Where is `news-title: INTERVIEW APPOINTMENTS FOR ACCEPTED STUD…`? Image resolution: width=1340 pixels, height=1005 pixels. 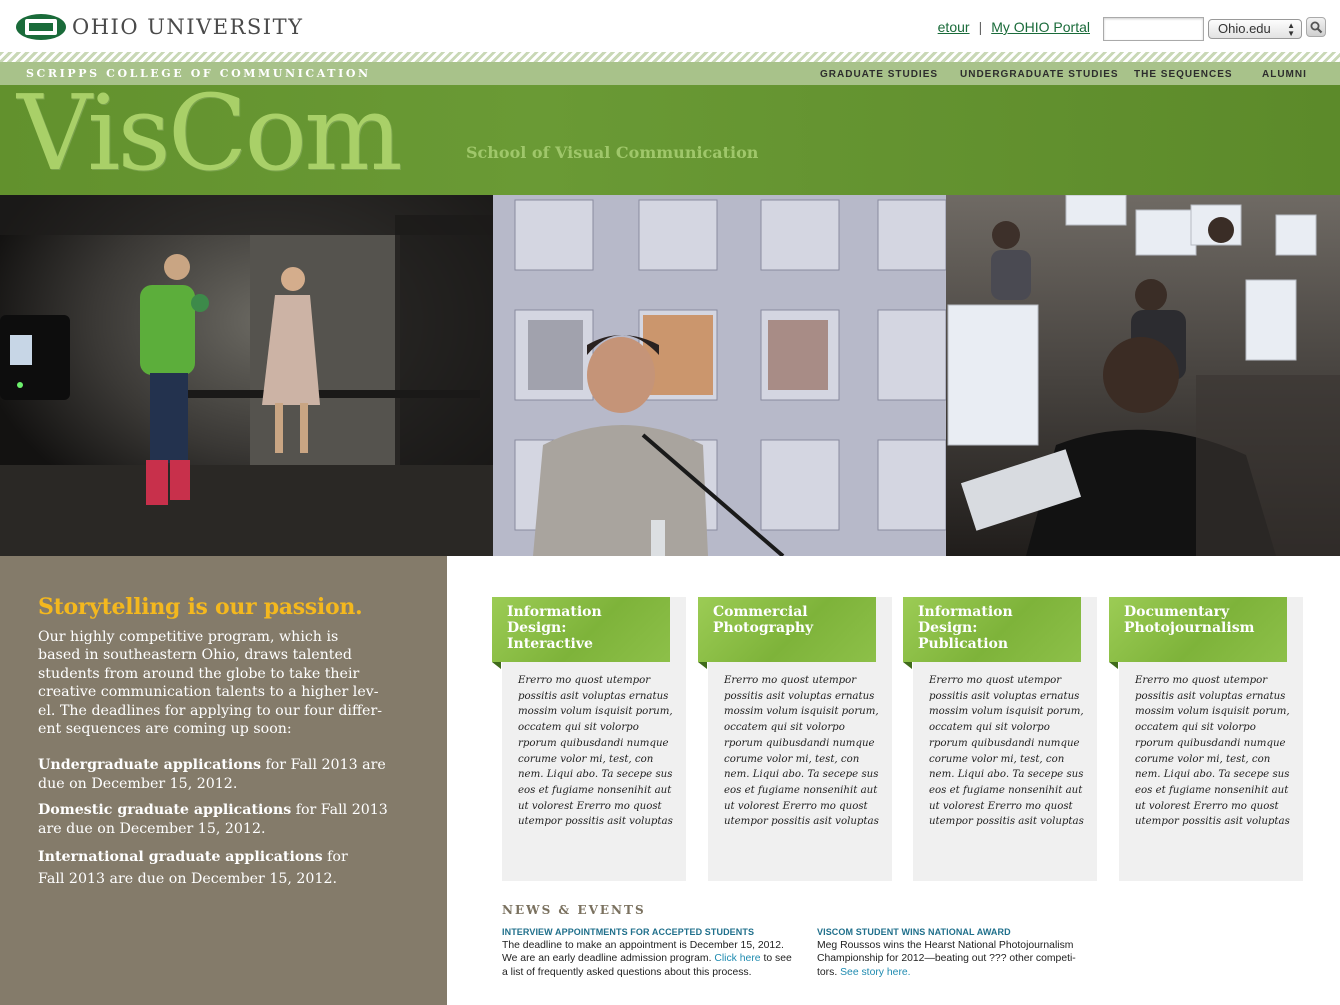
news-title: INTERVIEW APPOINTMENTS FOR ACCEPTED STUD… is located at coordinates (652, 932).